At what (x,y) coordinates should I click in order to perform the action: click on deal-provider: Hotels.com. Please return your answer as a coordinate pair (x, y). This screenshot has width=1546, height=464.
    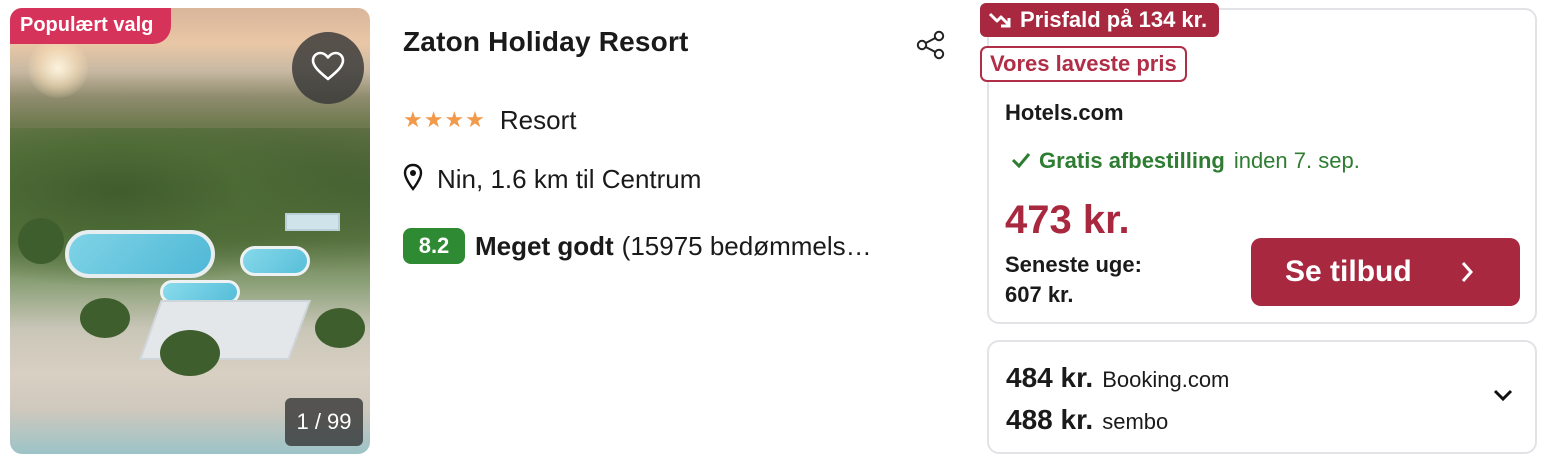
    Looking at the image, I should click on (1064, 112).